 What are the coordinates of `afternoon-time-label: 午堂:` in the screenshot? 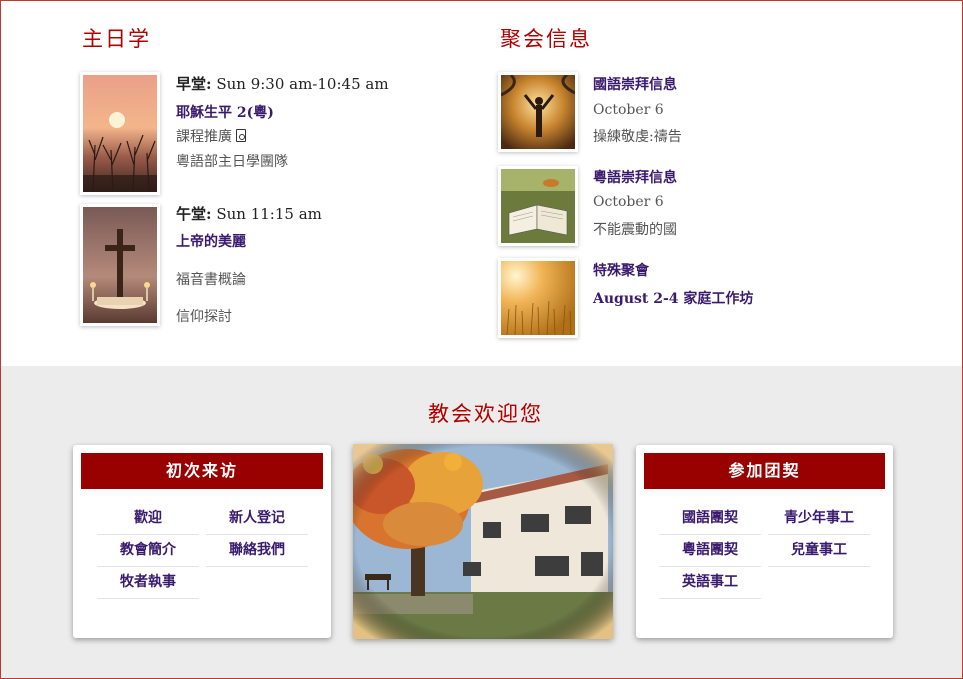 It's located at (194, 214).